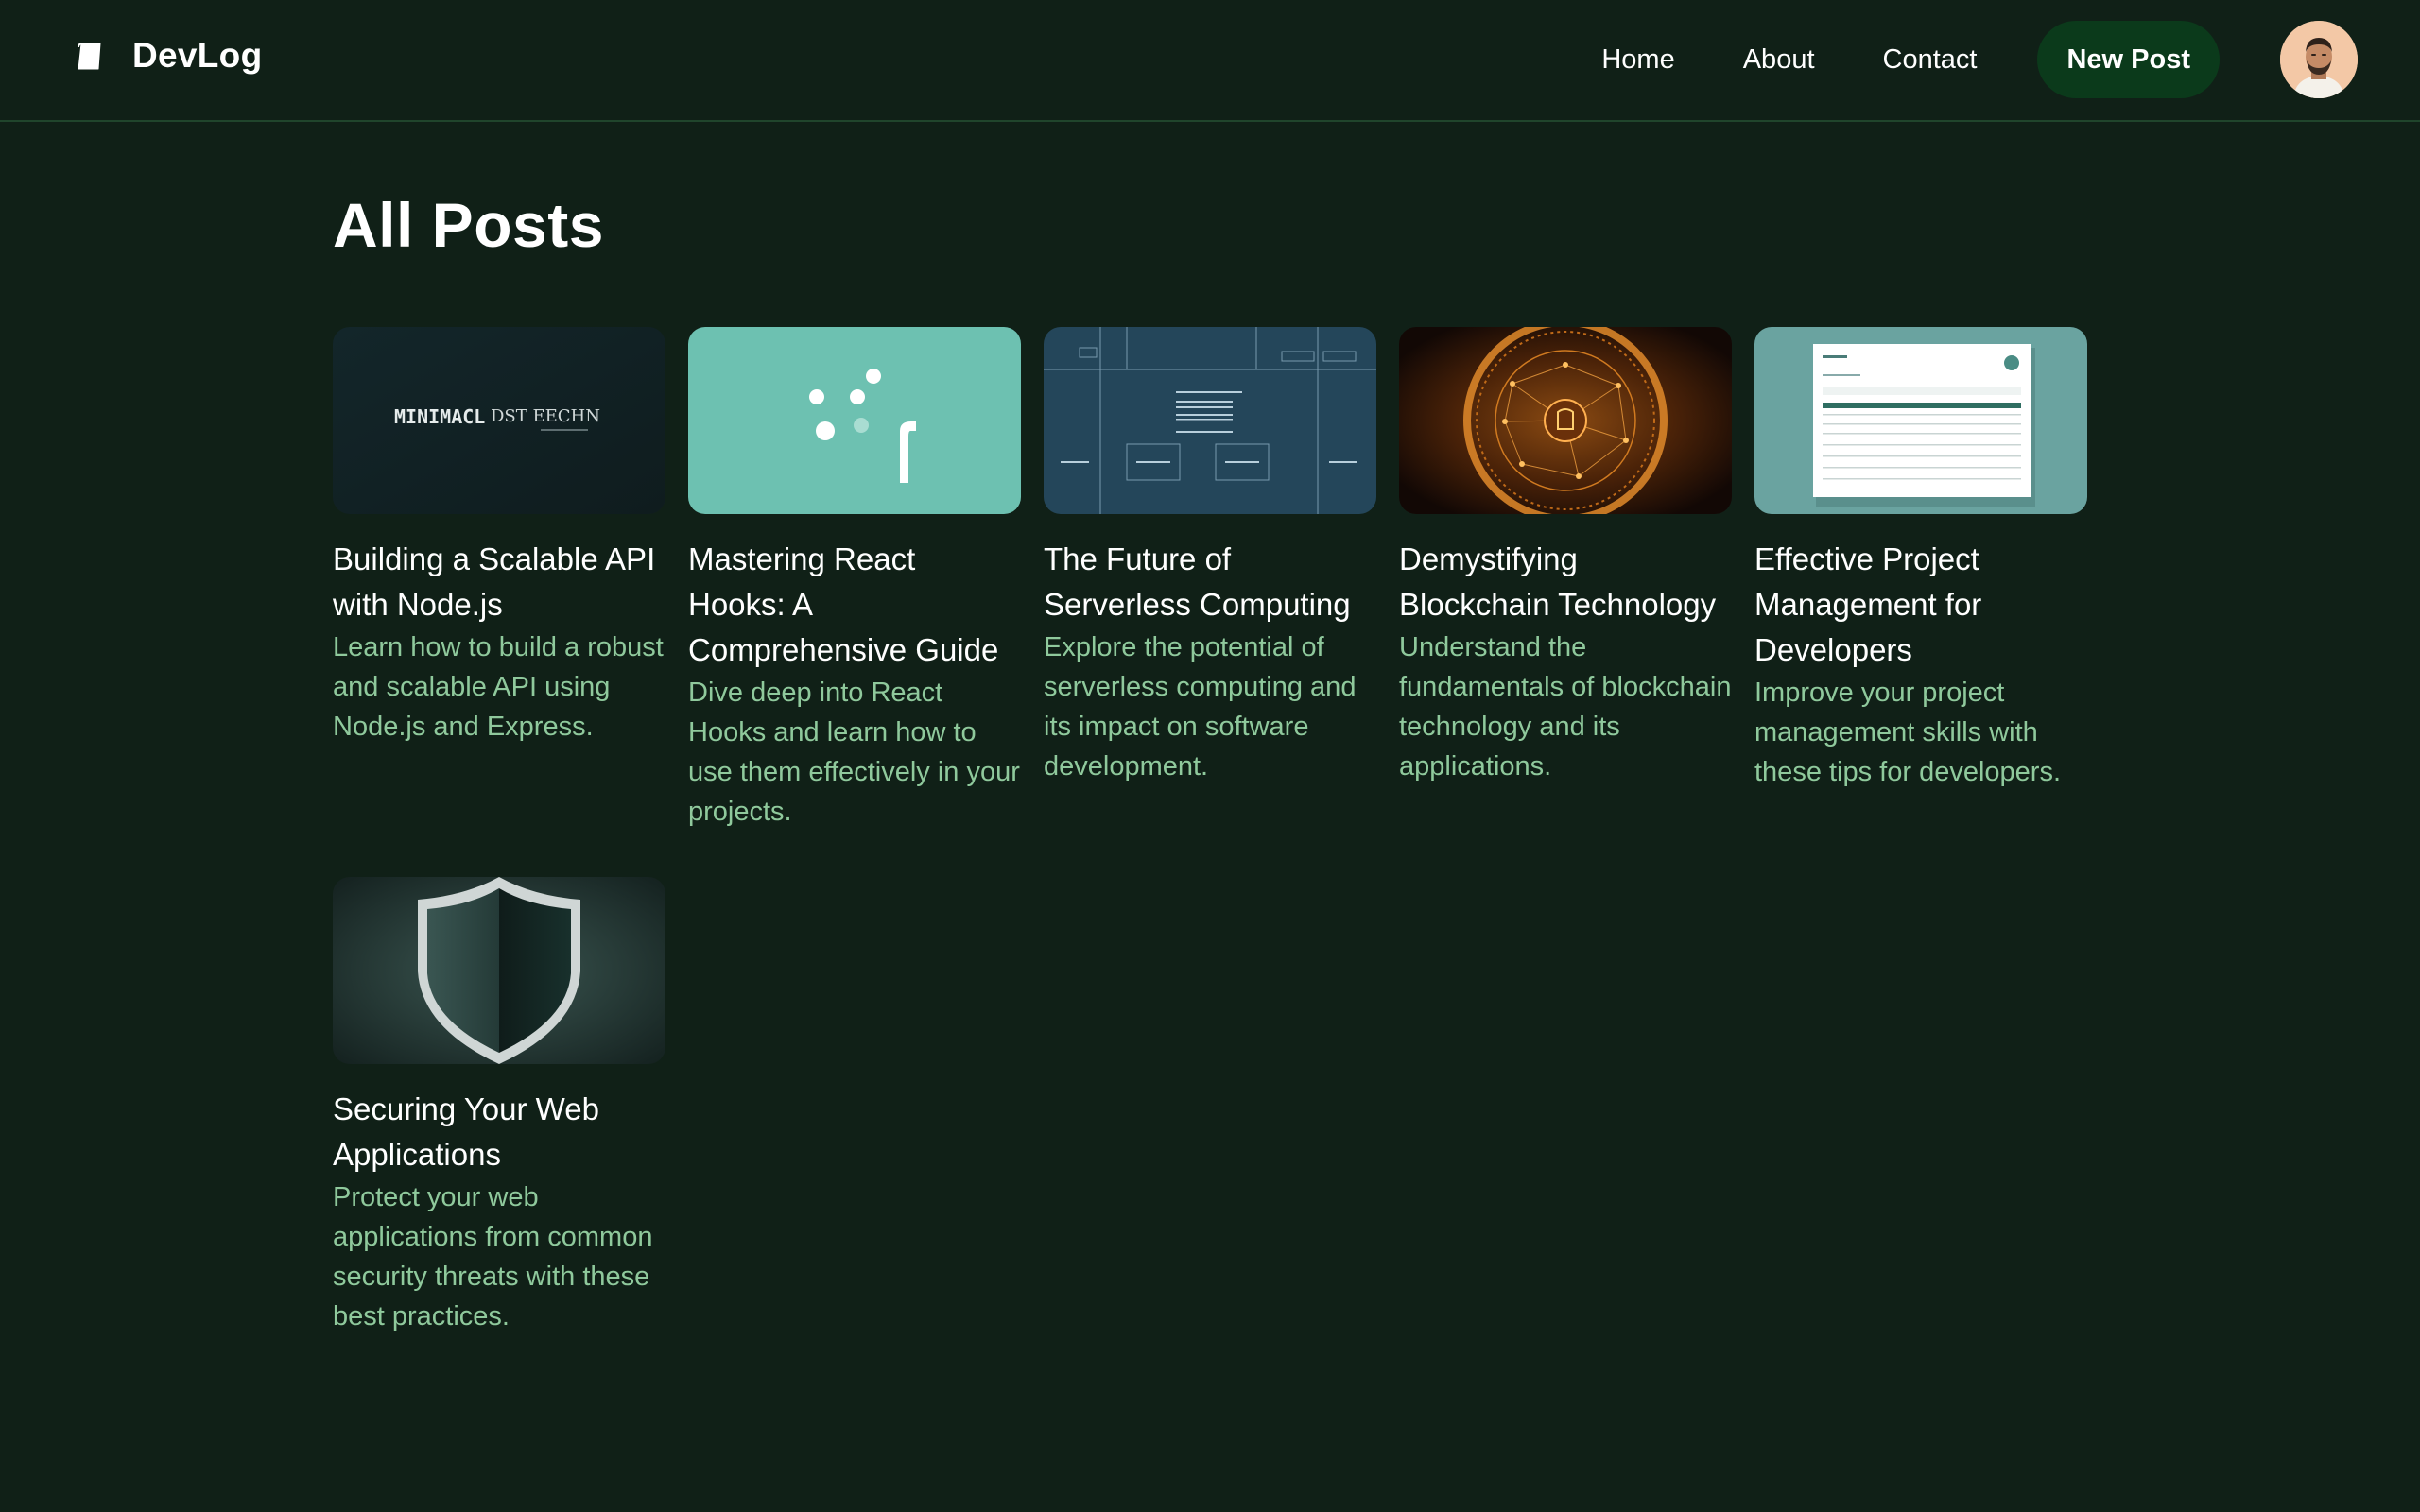  I want to click on user-avatar, so click(2319, 59).